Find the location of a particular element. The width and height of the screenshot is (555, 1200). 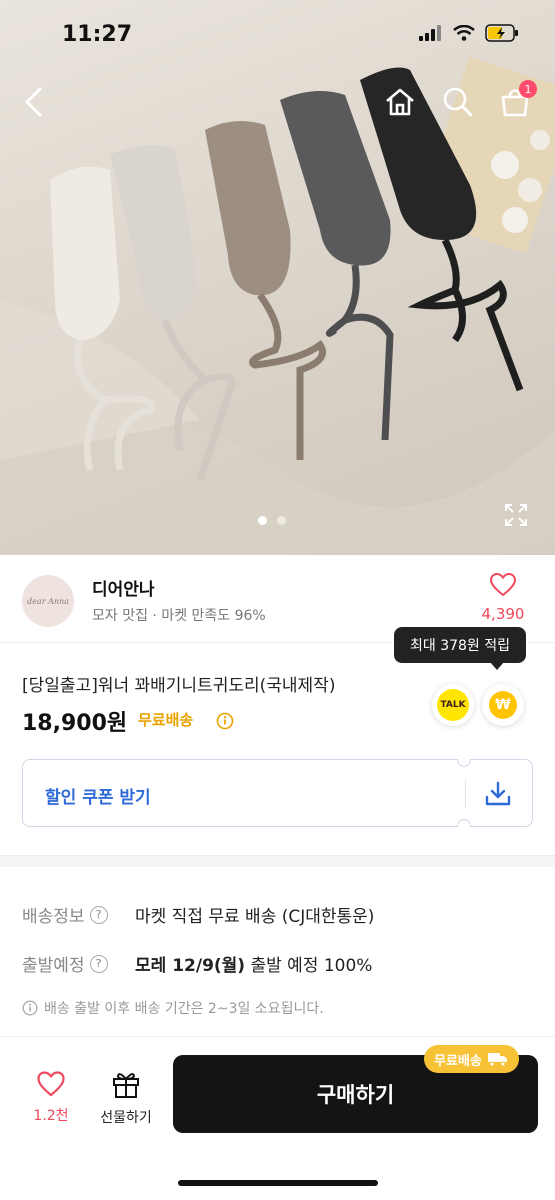

free-shipping-badge: 무료배송 is located at coordinates (471, 1059).